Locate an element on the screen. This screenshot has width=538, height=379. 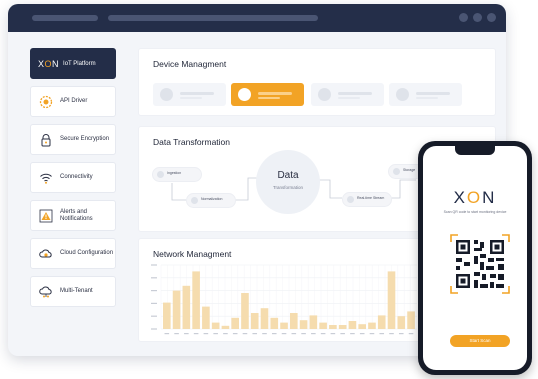
panel-title: Data Transformation is located at coordinates (192, 142).